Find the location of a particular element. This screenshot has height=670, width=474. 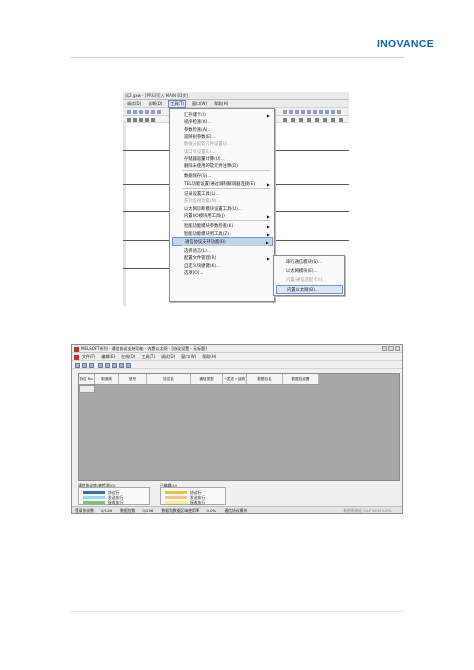

legend-frame: 协议行 发送执行 接收执行 is located at coordinates (114, 496).